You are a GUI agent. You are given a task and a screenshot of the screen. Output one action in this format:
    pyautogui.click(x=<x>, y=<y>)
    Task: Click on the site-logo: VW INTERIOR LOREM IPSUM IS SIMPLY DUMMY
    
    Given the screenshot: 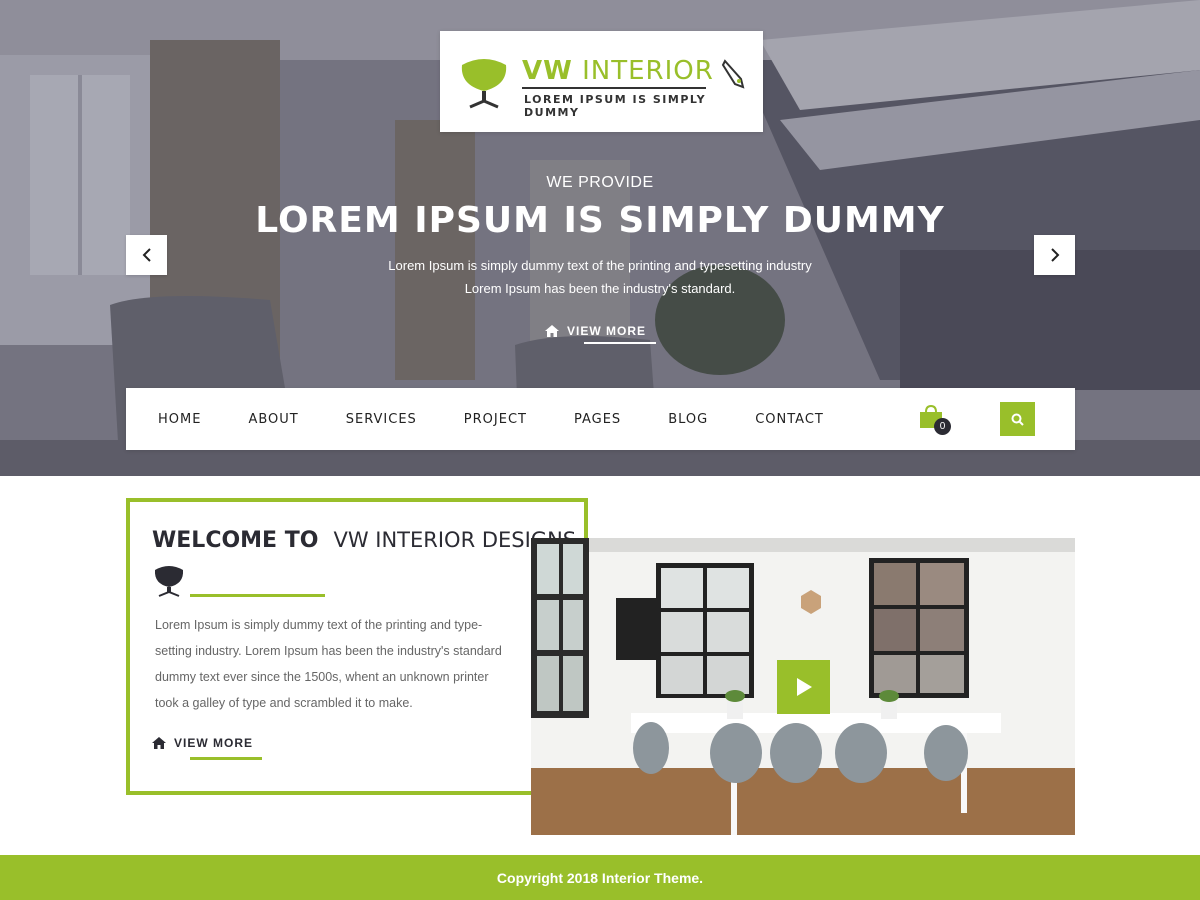 What is the action you would take?
    pyautogui.click(x=601, y=81)
    